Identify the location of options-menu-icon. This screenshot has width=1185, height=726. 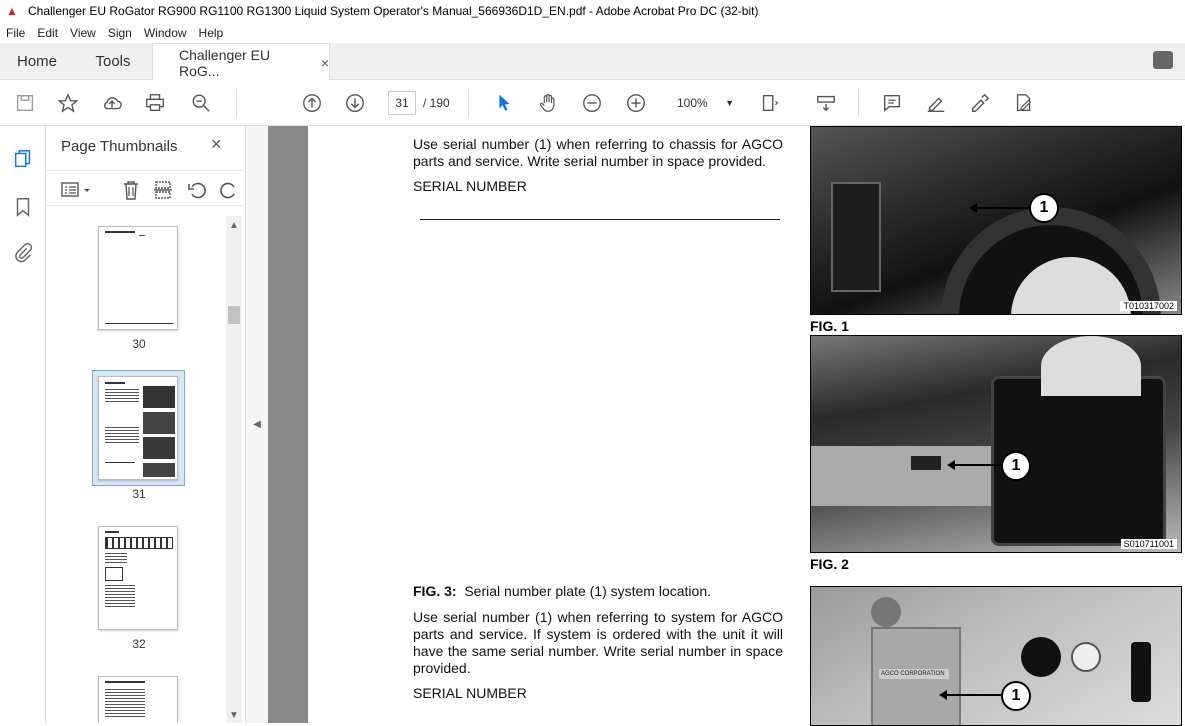
(77, 190).